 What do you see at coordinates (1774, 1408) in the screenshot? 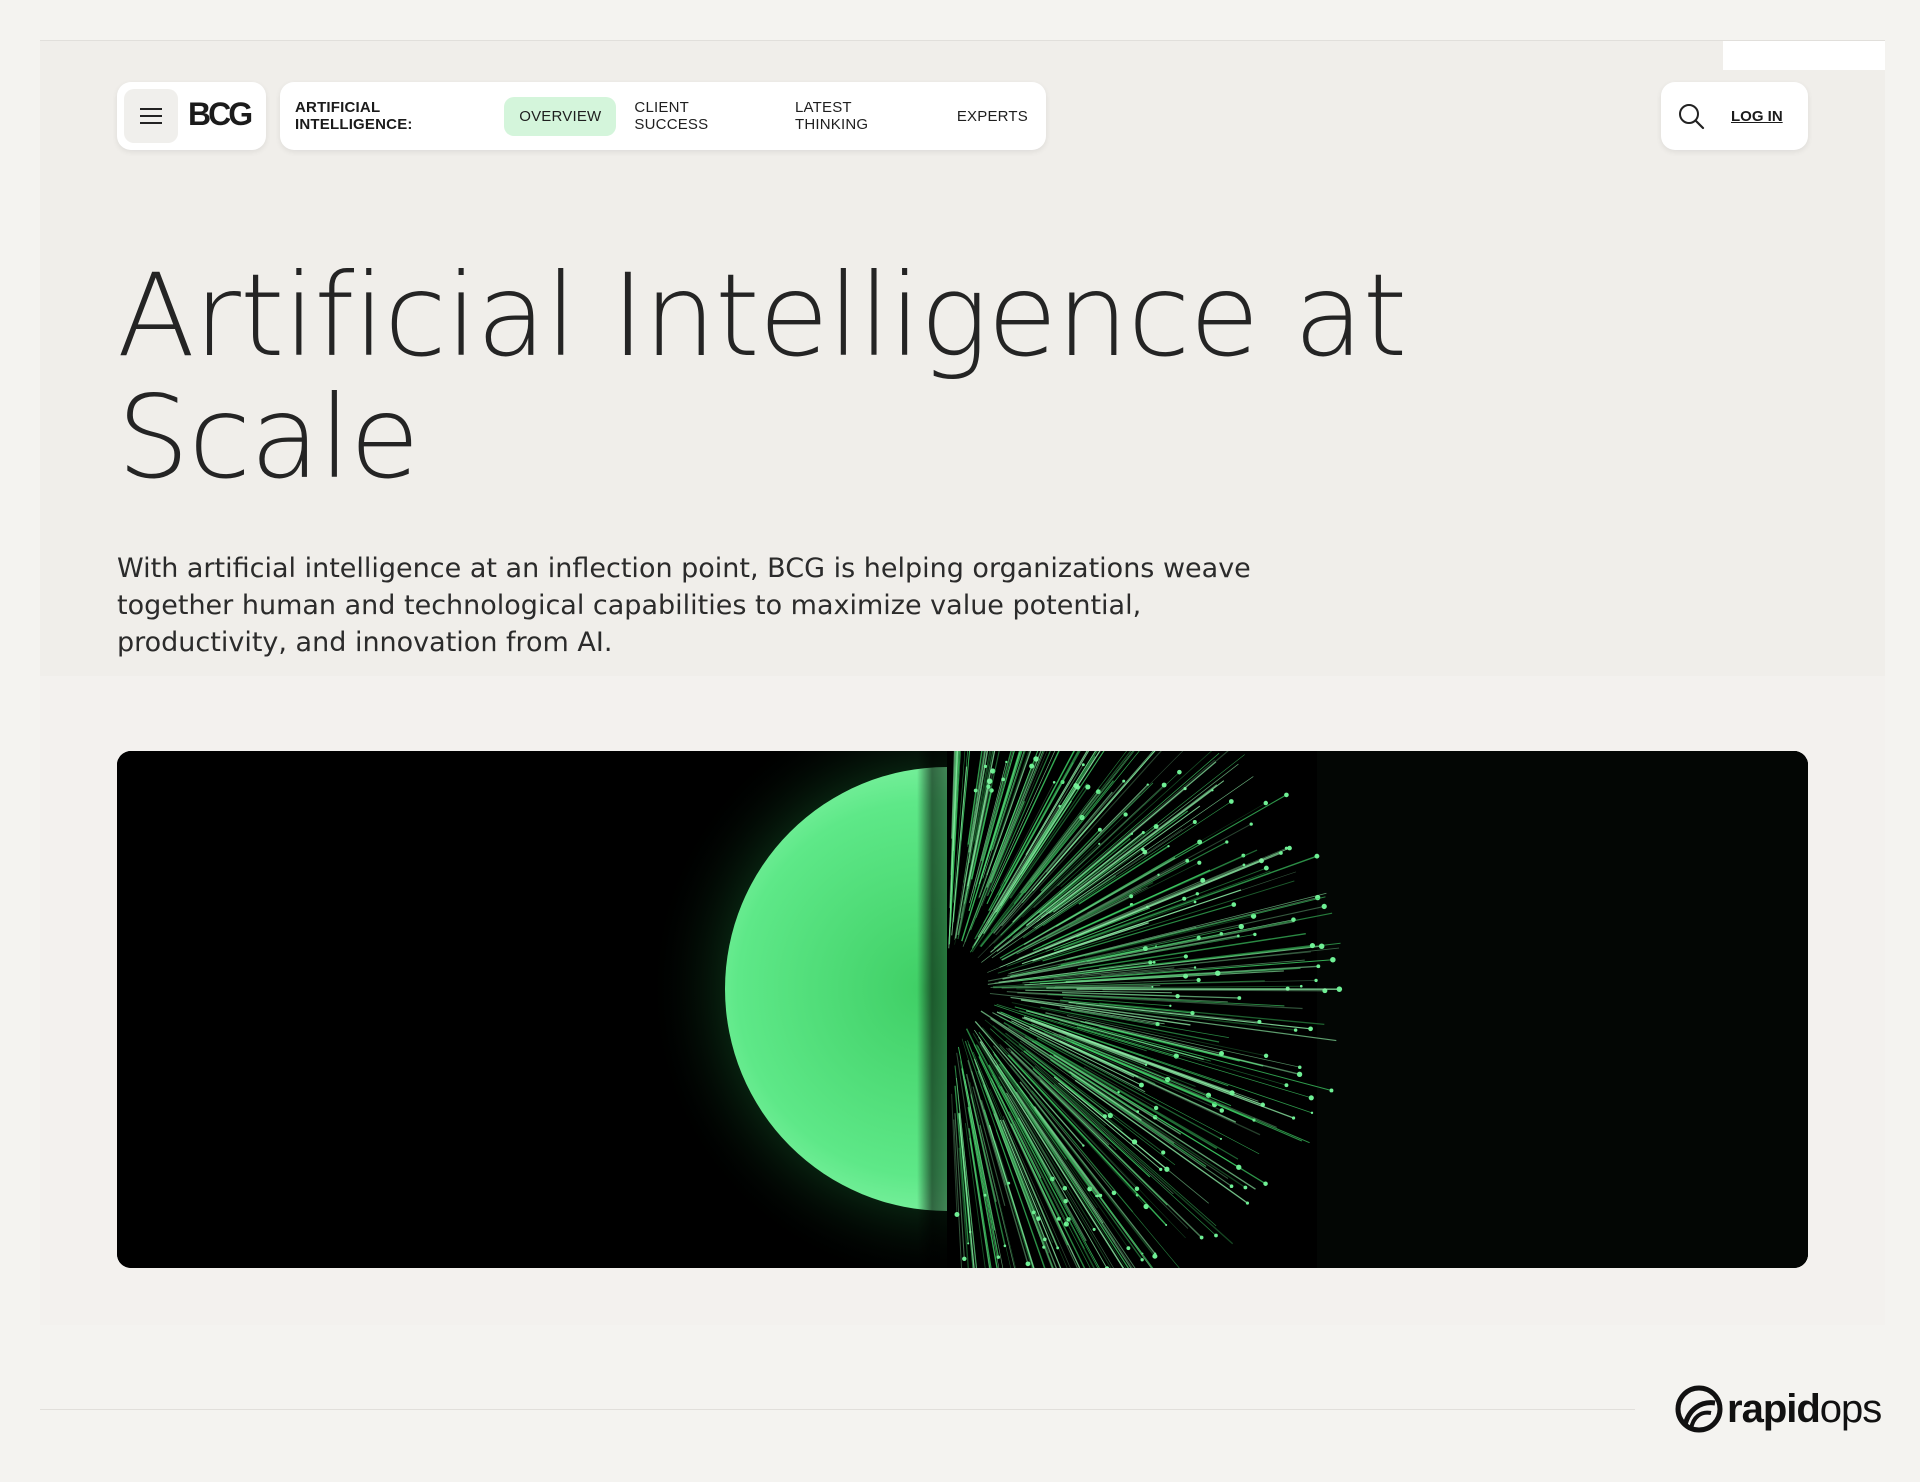
I see `footer-brand-bold: rapid` at bounding box center [1774, 1408].